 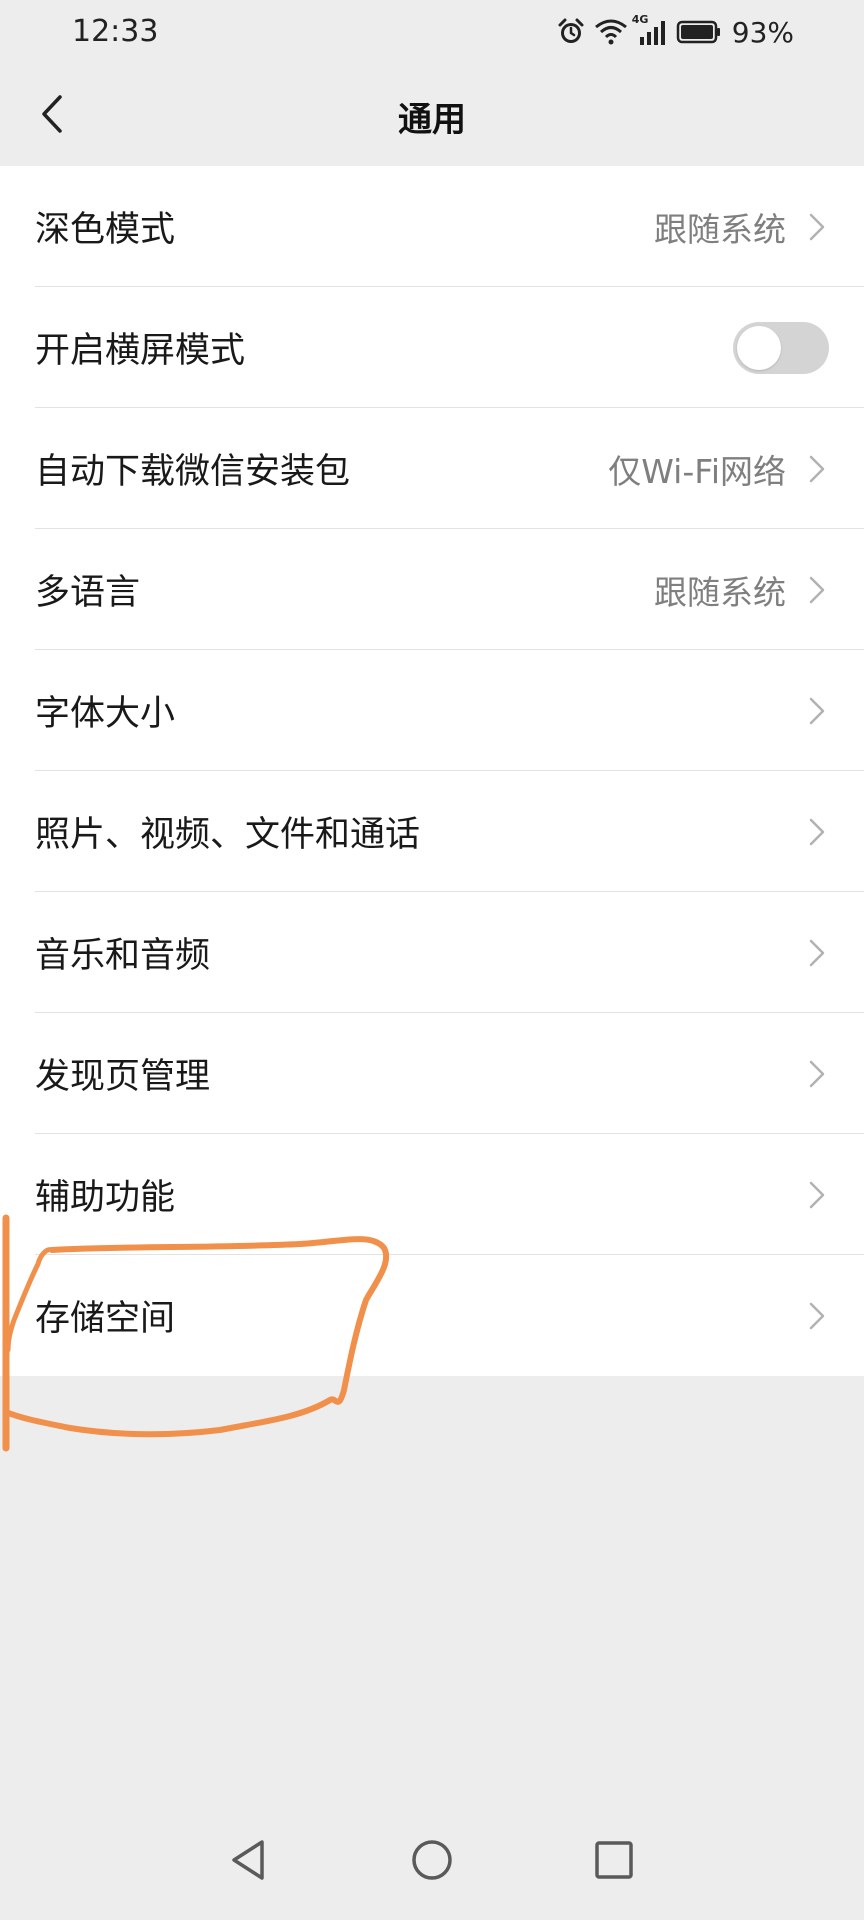 I want to click on system-home-button, so click(x=432, y=1860).